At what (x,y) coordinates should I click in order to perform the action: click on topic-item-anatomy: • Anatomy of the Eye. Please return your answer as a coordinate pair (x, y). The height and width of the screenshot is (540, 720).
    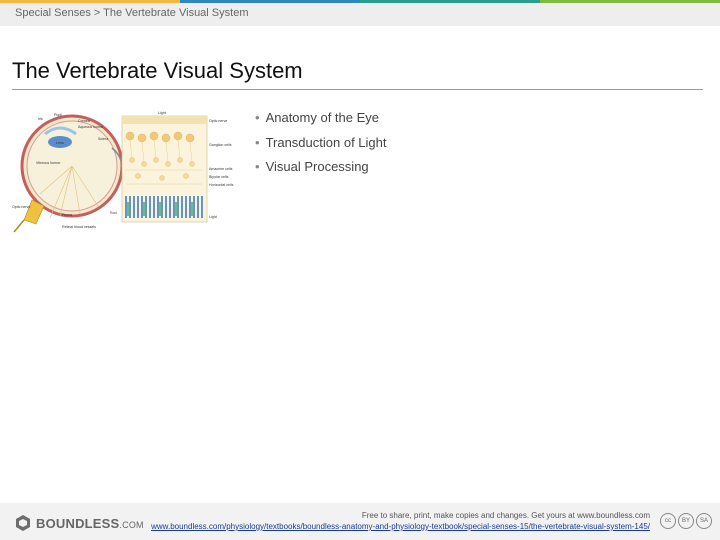
    Looking at the image, I should click on (321, 122).